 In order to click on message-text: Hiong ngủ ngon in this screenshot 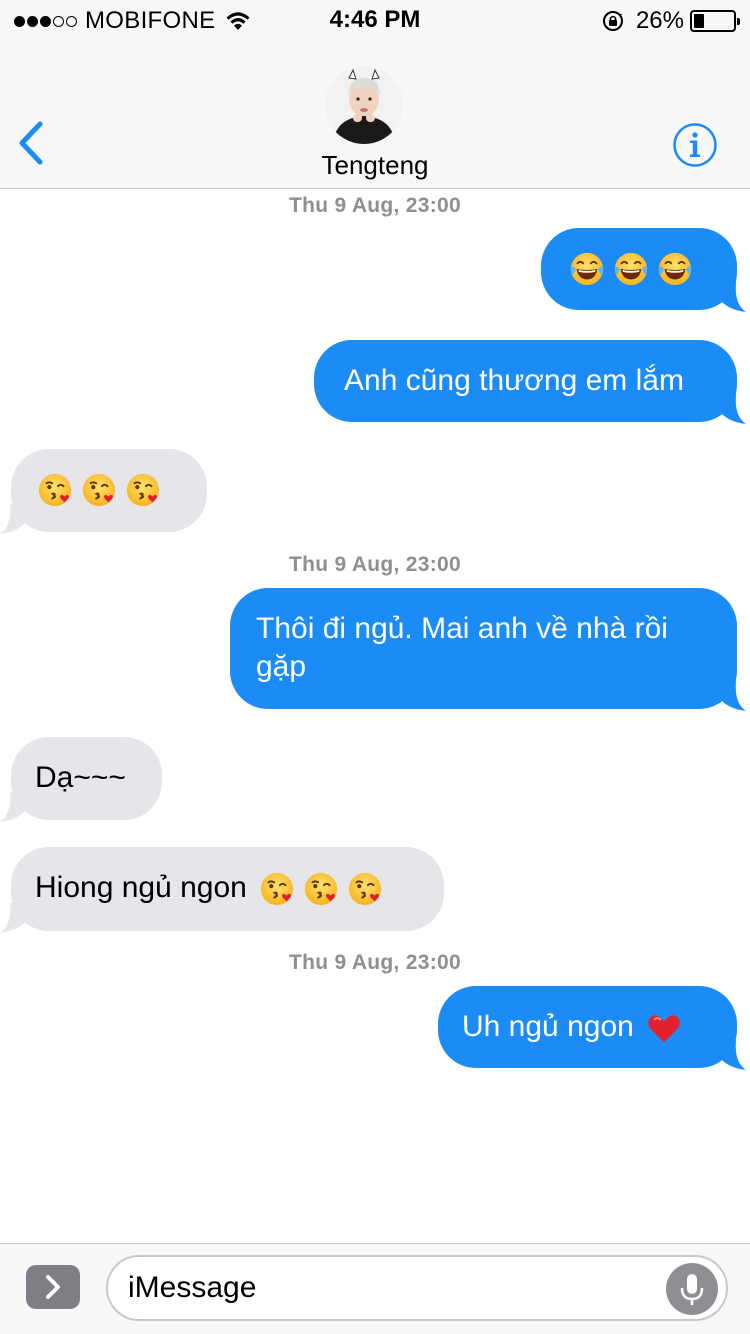, I will do `click(141, 887)`.